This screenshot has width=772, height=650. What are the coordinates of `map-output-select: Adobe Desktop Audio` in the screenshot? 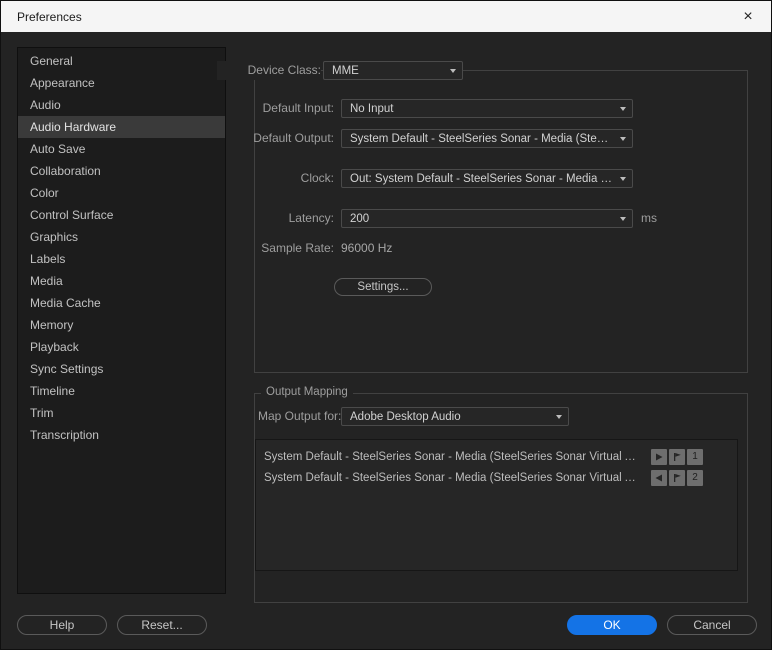 It's located at (455, 416).